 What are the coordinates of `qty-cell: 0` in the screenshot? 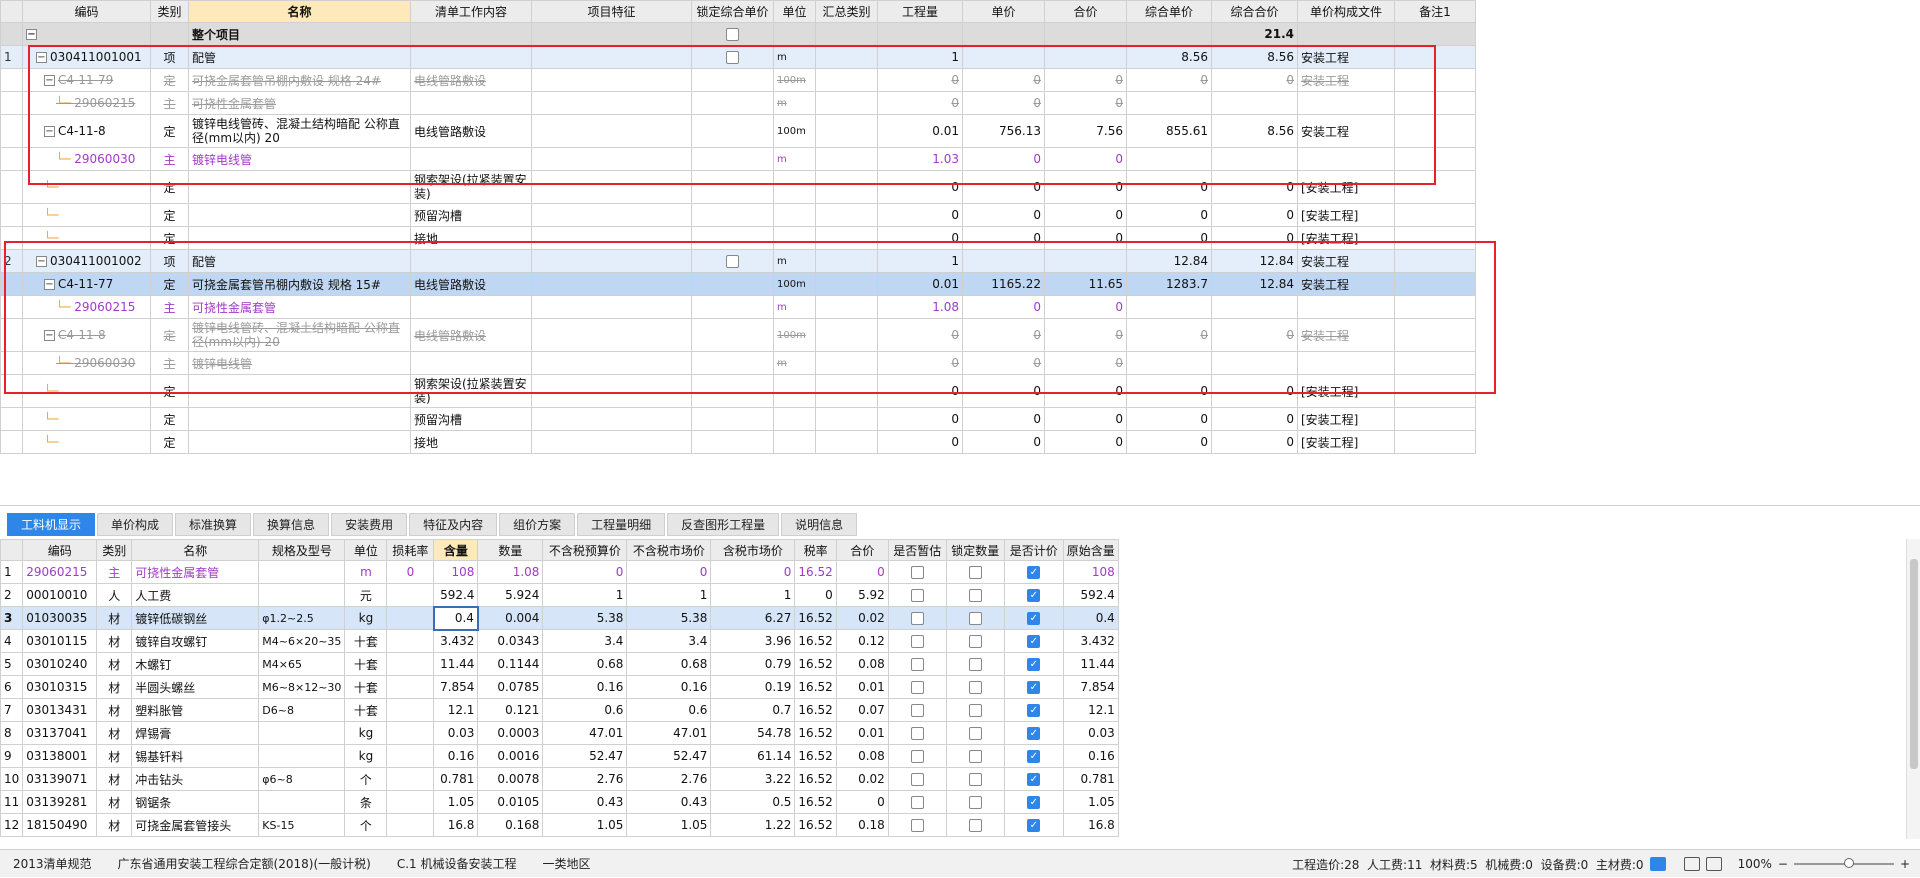 It's located at (920, 215).